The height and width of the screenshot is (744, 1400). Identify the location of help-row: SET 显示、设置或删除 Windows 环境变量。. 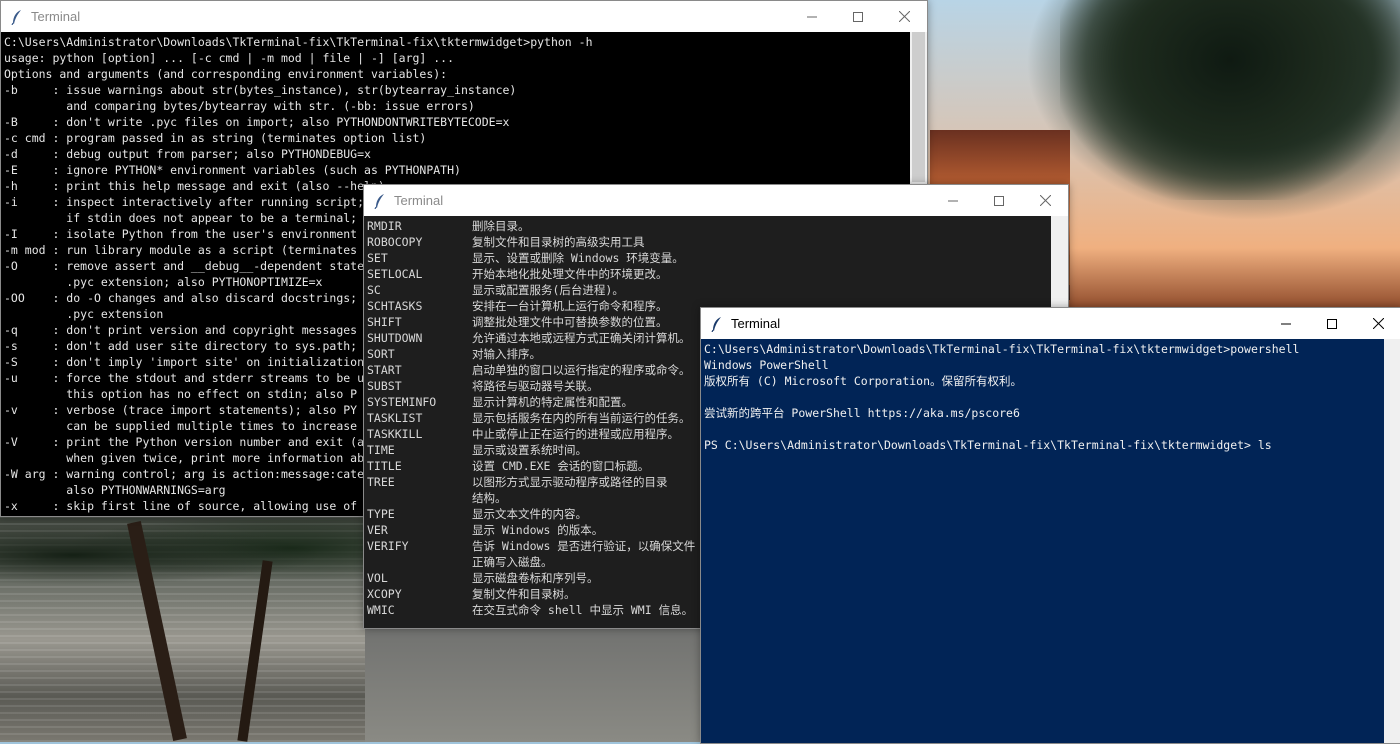
(709, 258).